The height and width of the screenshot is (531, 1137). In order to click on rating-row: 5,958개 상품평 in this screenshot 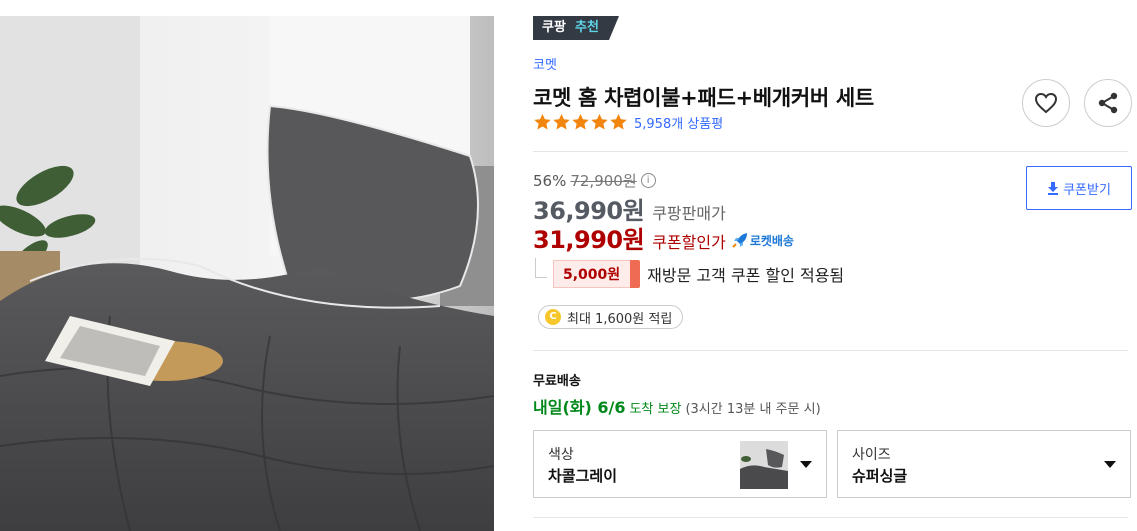, I will do `click(628, 122)`.